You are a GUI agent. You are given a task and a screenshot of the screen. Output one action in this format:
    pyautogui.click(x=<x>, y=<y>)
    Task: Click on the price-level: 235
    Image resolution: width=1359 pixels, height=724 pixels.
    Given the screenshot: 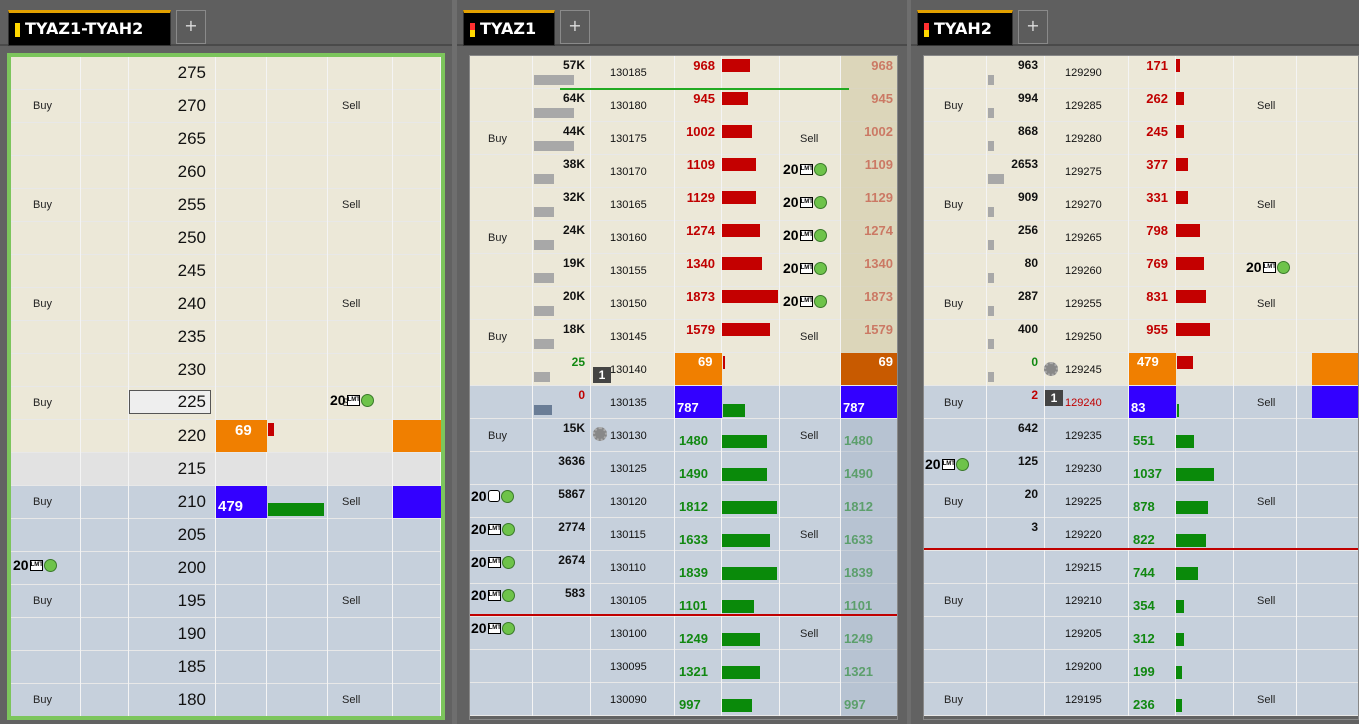 What is the action you would take?
    pyautogui.click(x=192, y=337)
    